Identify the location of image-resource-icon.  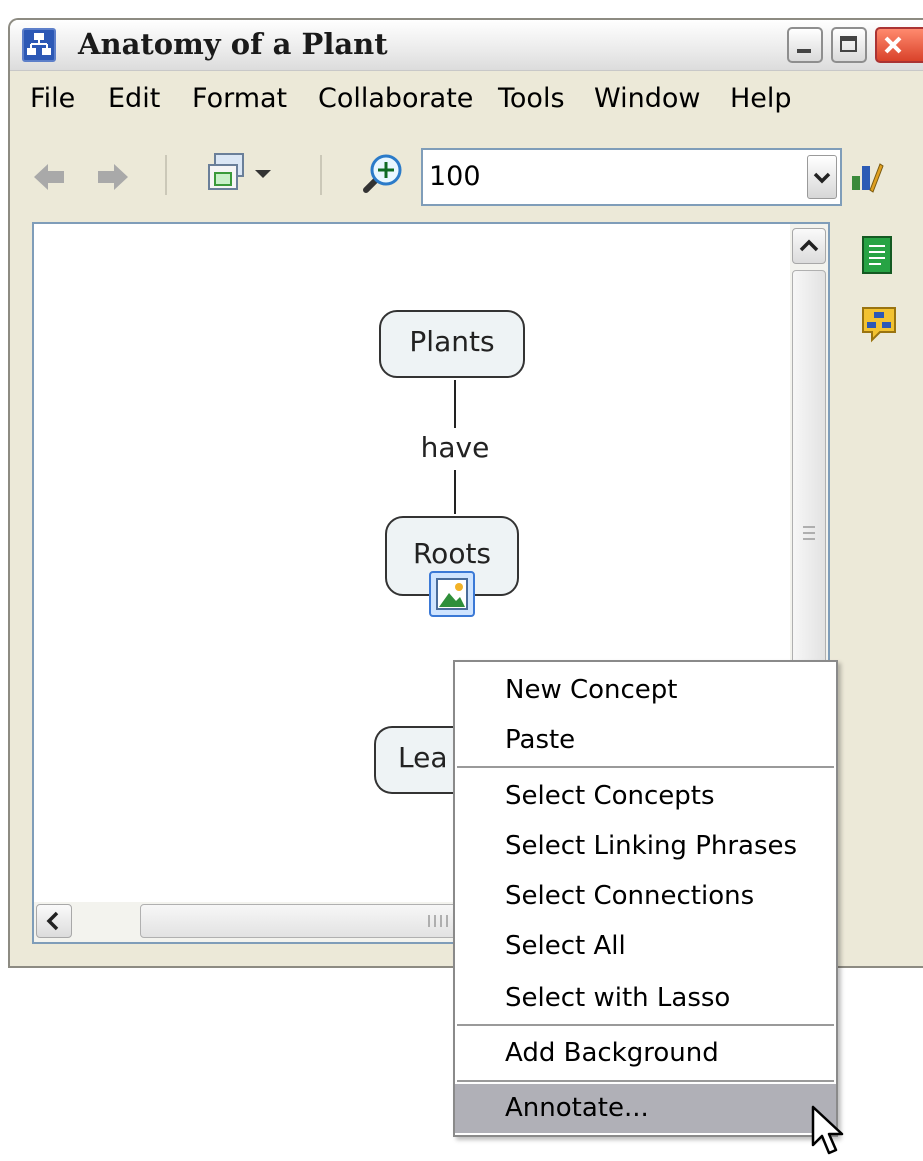
(452, 594).